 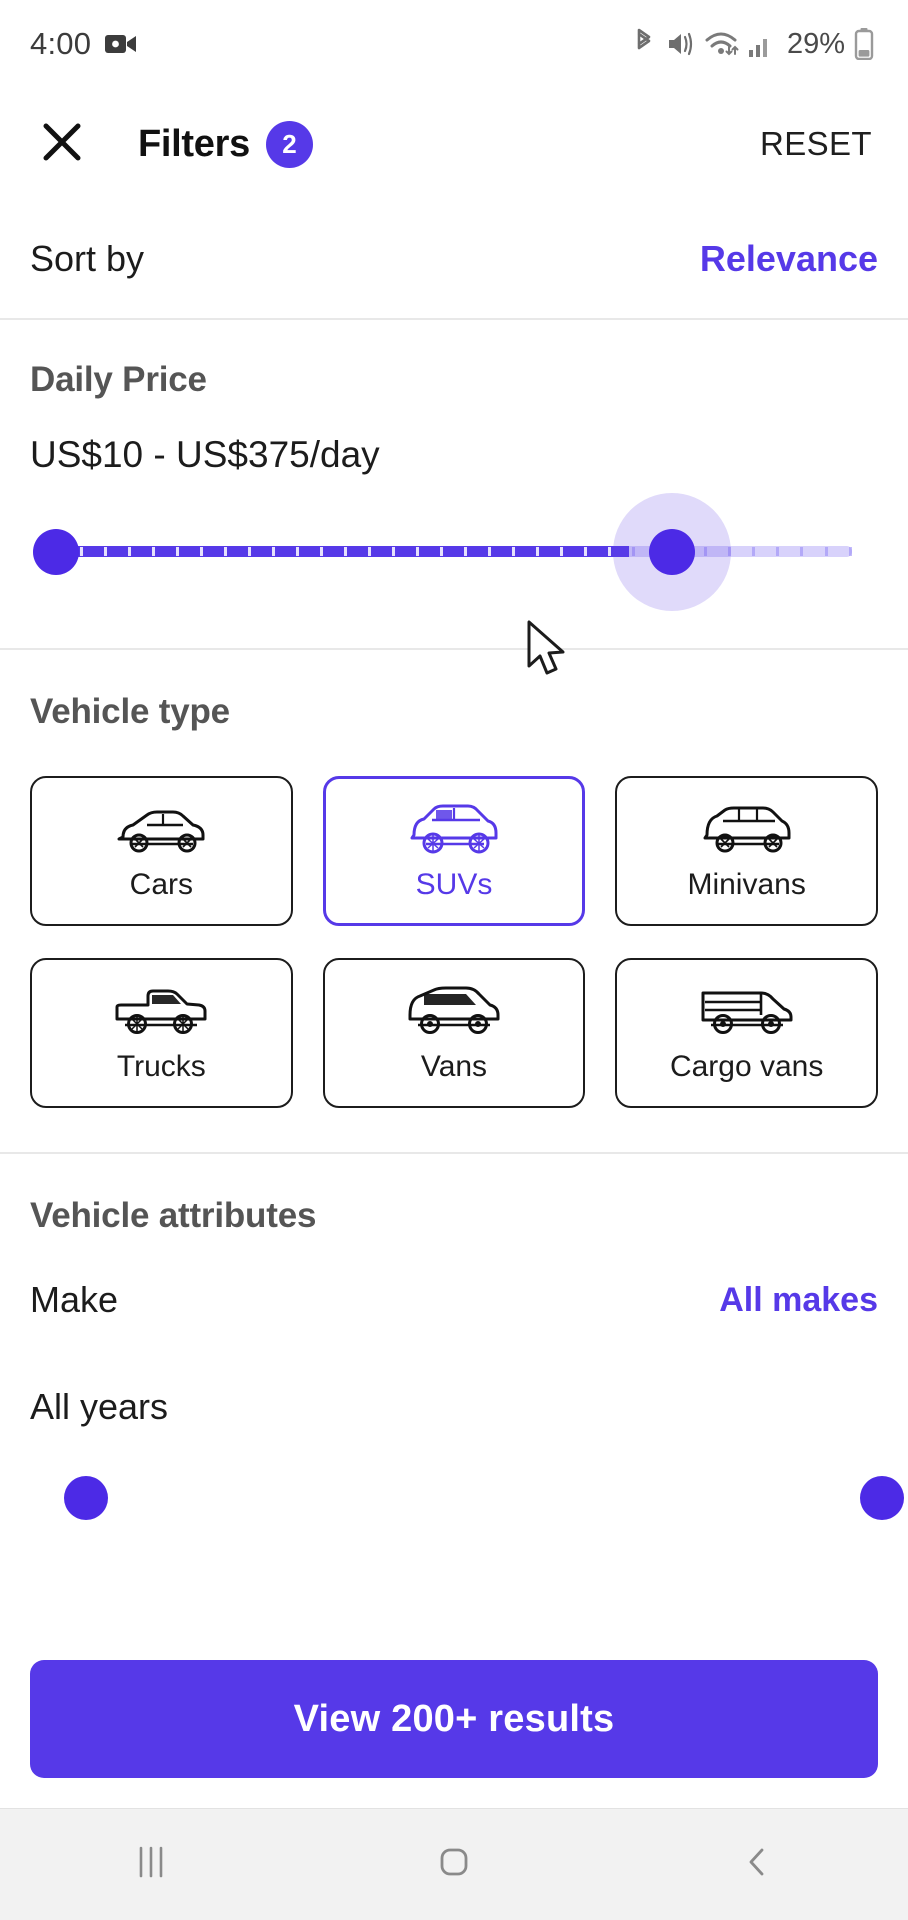 I want to click on back-button, so click(x=757, y=1864).